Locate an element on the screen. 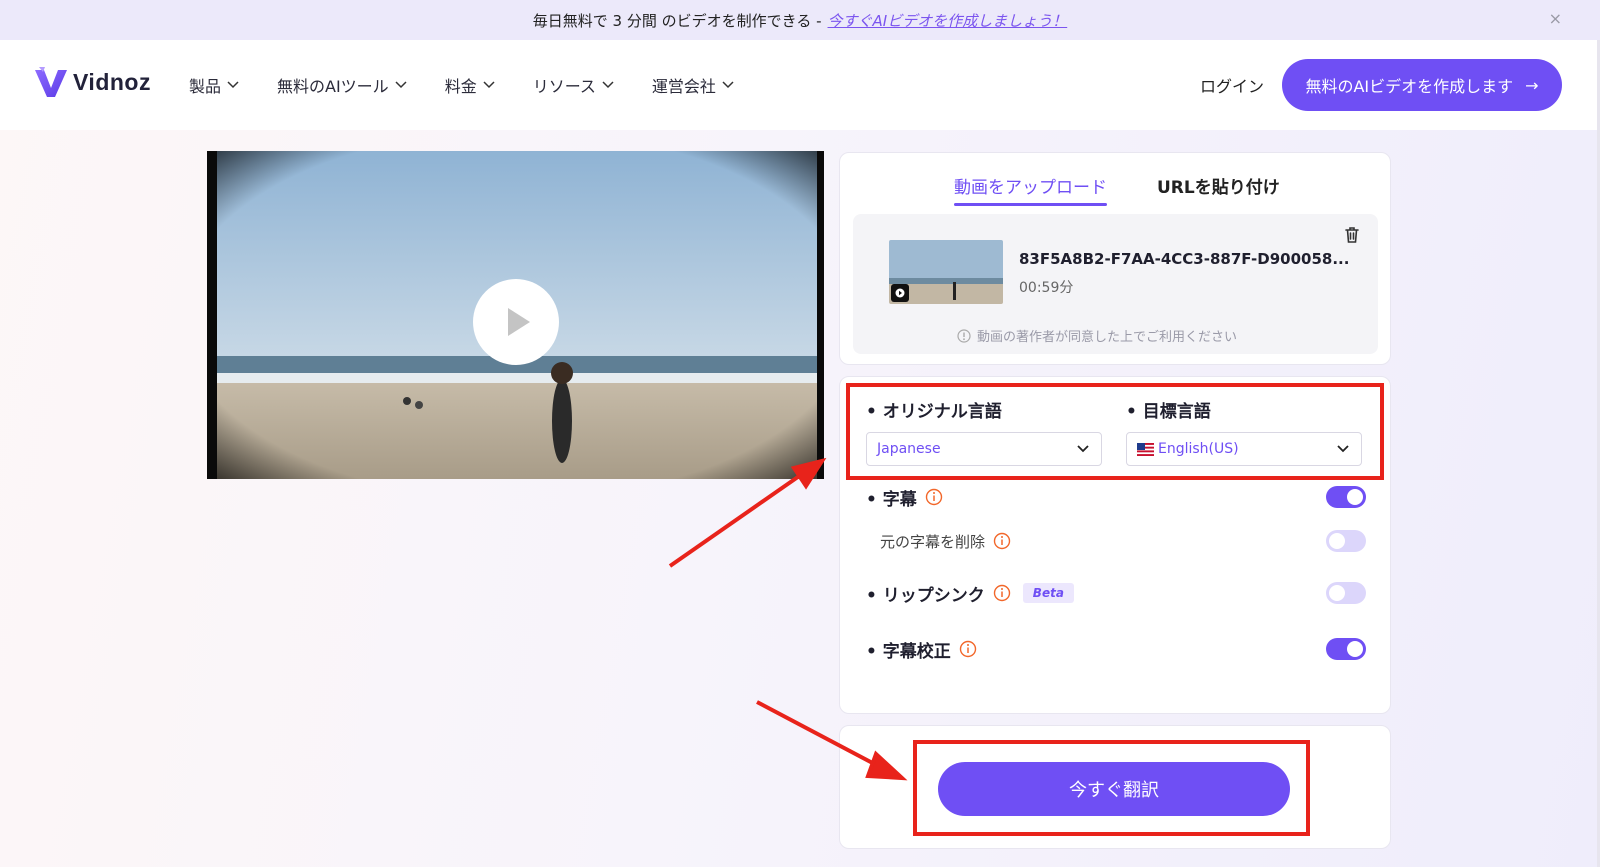  target-language-value: English(US) is located at coordinates (1198, 449).